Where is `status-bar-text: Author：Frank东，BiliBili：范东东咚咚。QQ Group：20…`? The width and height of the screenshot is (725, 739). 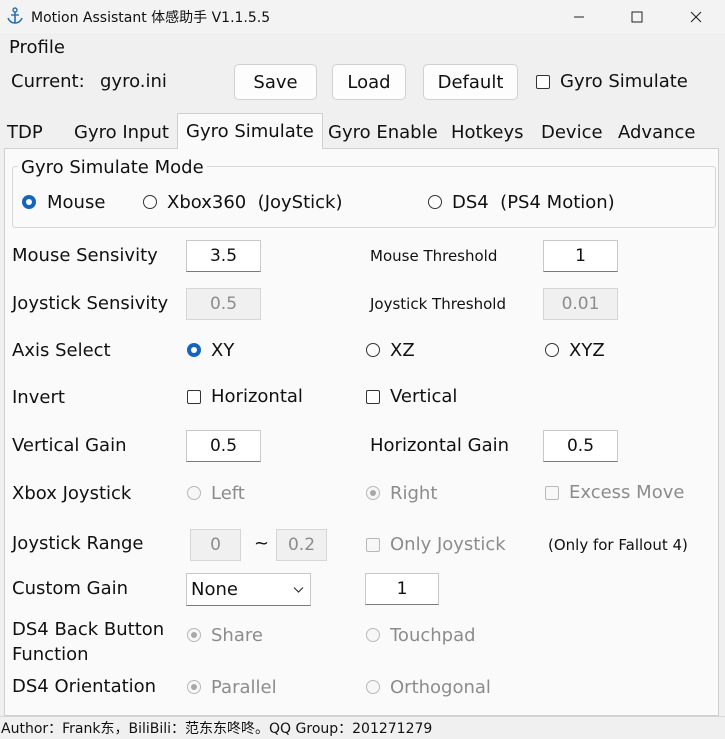 status-bar-text: Author：Frank东，BiliBili：范东东咚咚。QQ Group：20… is located at coordinates (217, 729).